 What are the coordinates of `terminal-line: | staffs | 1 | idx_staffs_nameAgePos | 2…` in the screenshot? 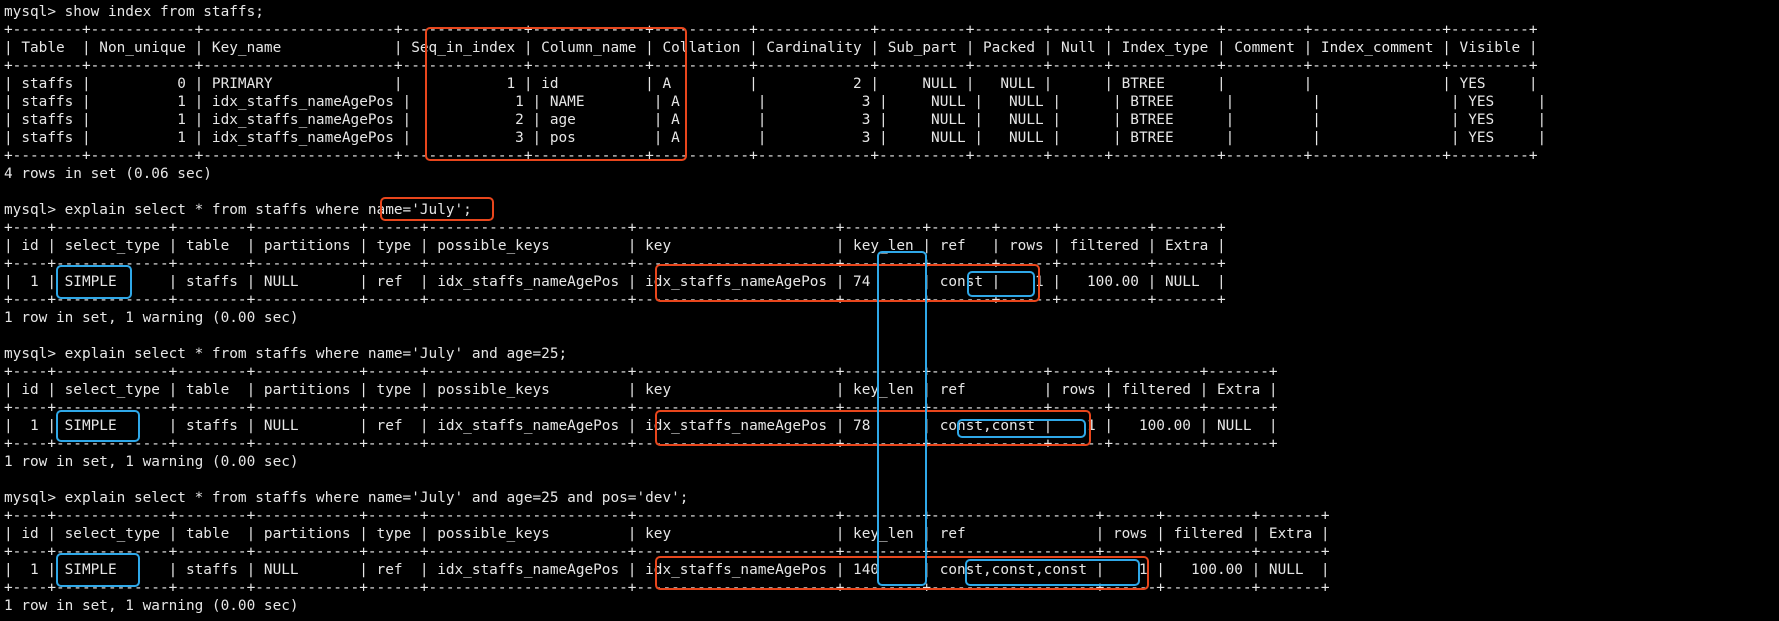 It's located at (775, 120).